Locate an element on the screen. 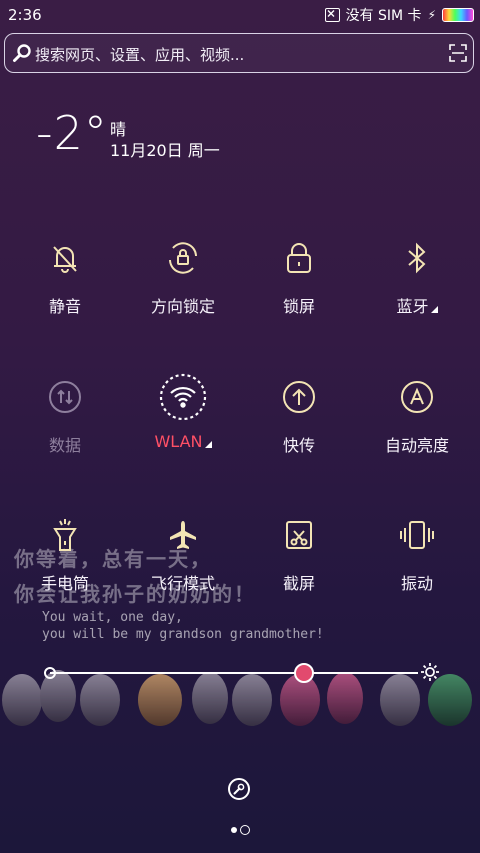 This screenshot has width=480, height=853. toggle-label: 方向锁定 is located at coordinates (182, 306).